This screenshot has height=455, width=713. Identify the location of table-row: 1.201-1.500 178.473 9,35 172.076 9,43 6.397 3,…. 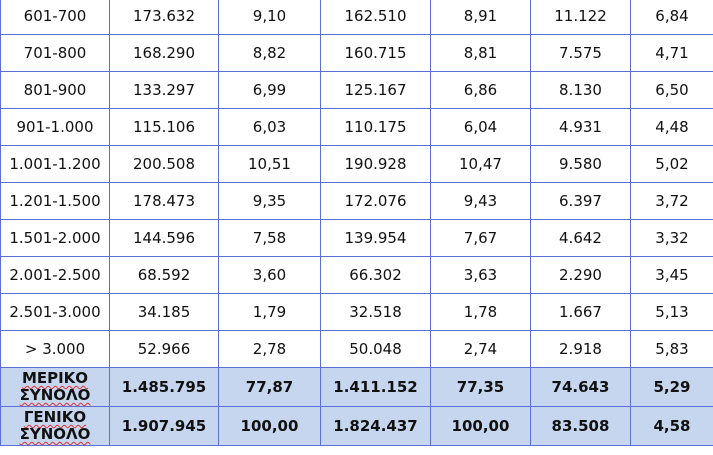
(356, 201).